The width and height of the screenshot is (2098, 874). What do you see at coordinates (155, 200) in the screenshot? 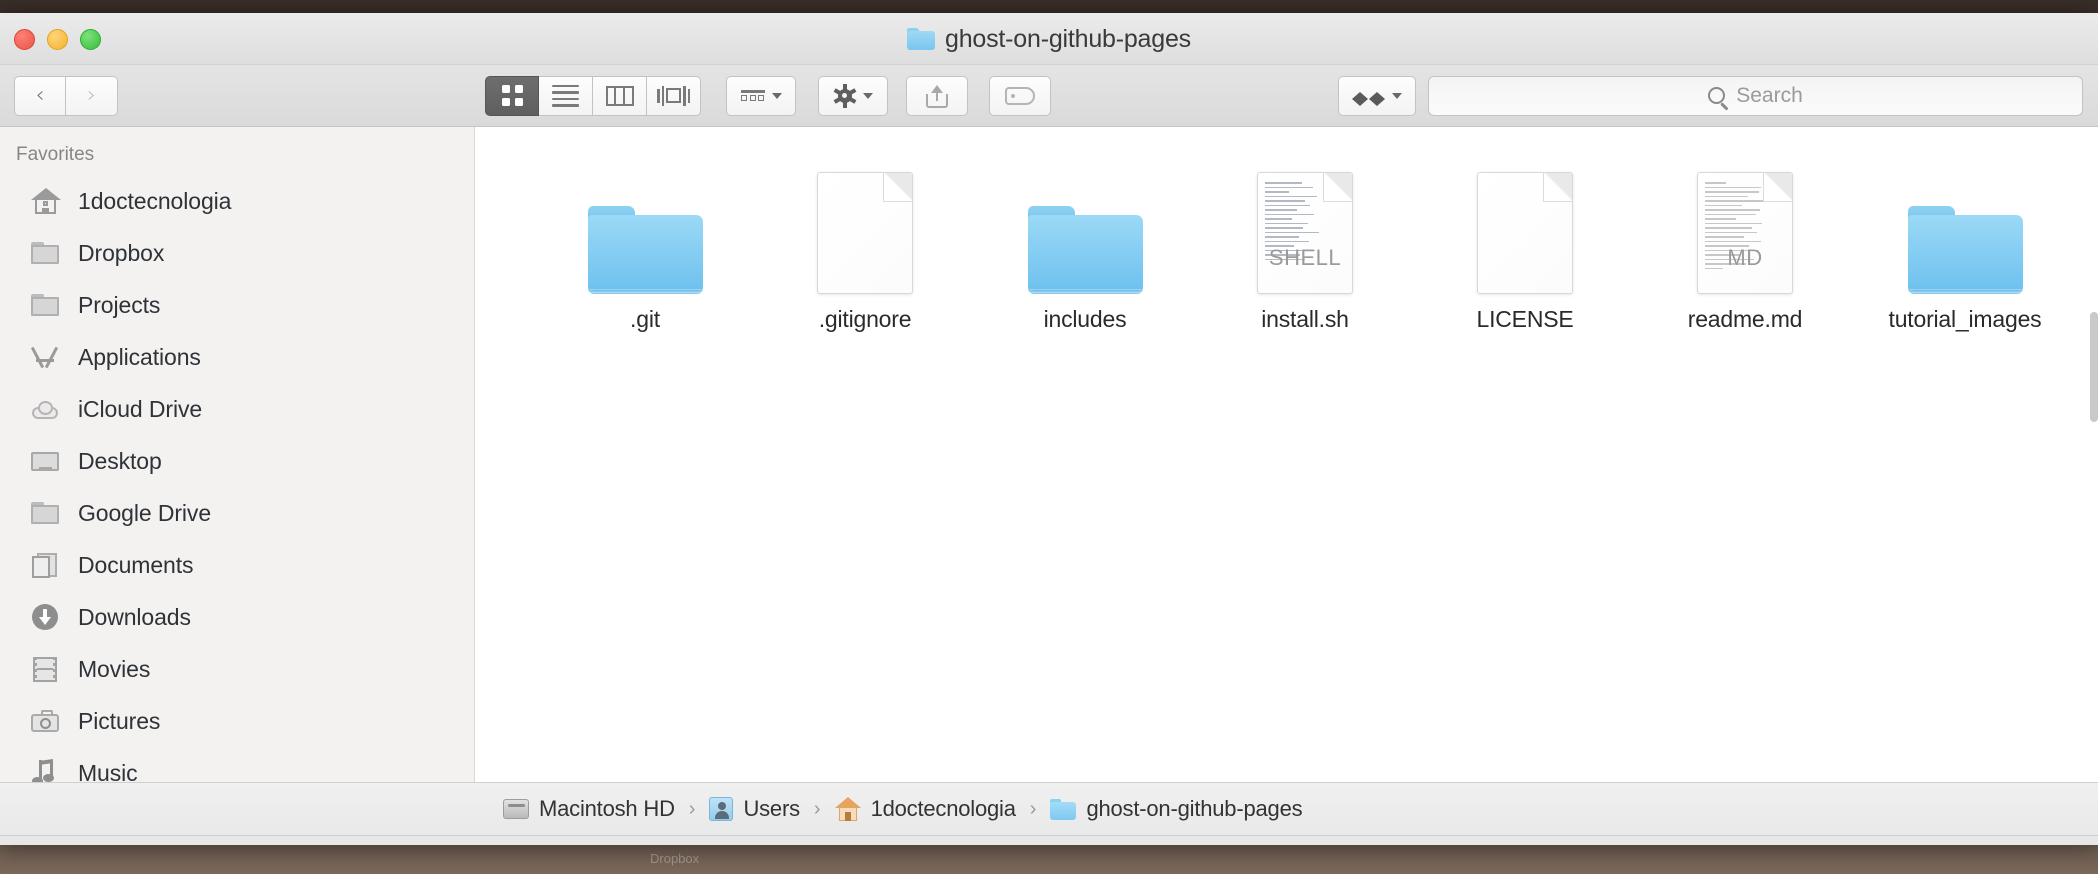
I see `sidebar-item-label: 1doctecnologia` at bounding box center [155, 200].